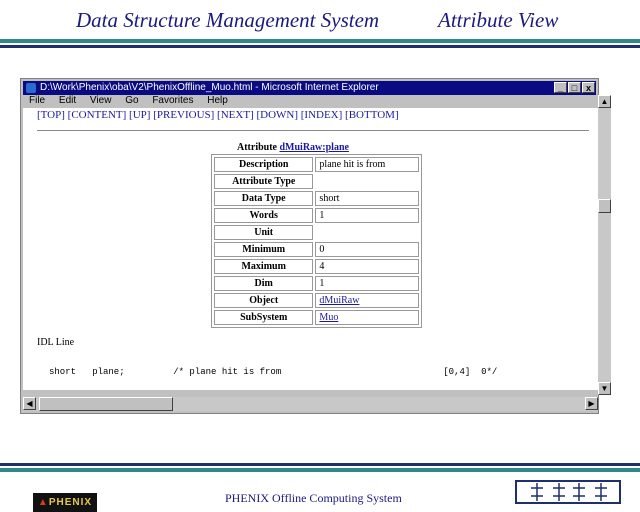 Image resolution: width=640 pixels, height=512 pixels. What do you see at coordinates (217, 100) in the screenshot?
I see `menu-help: Help` at bounding box center [217, 100].